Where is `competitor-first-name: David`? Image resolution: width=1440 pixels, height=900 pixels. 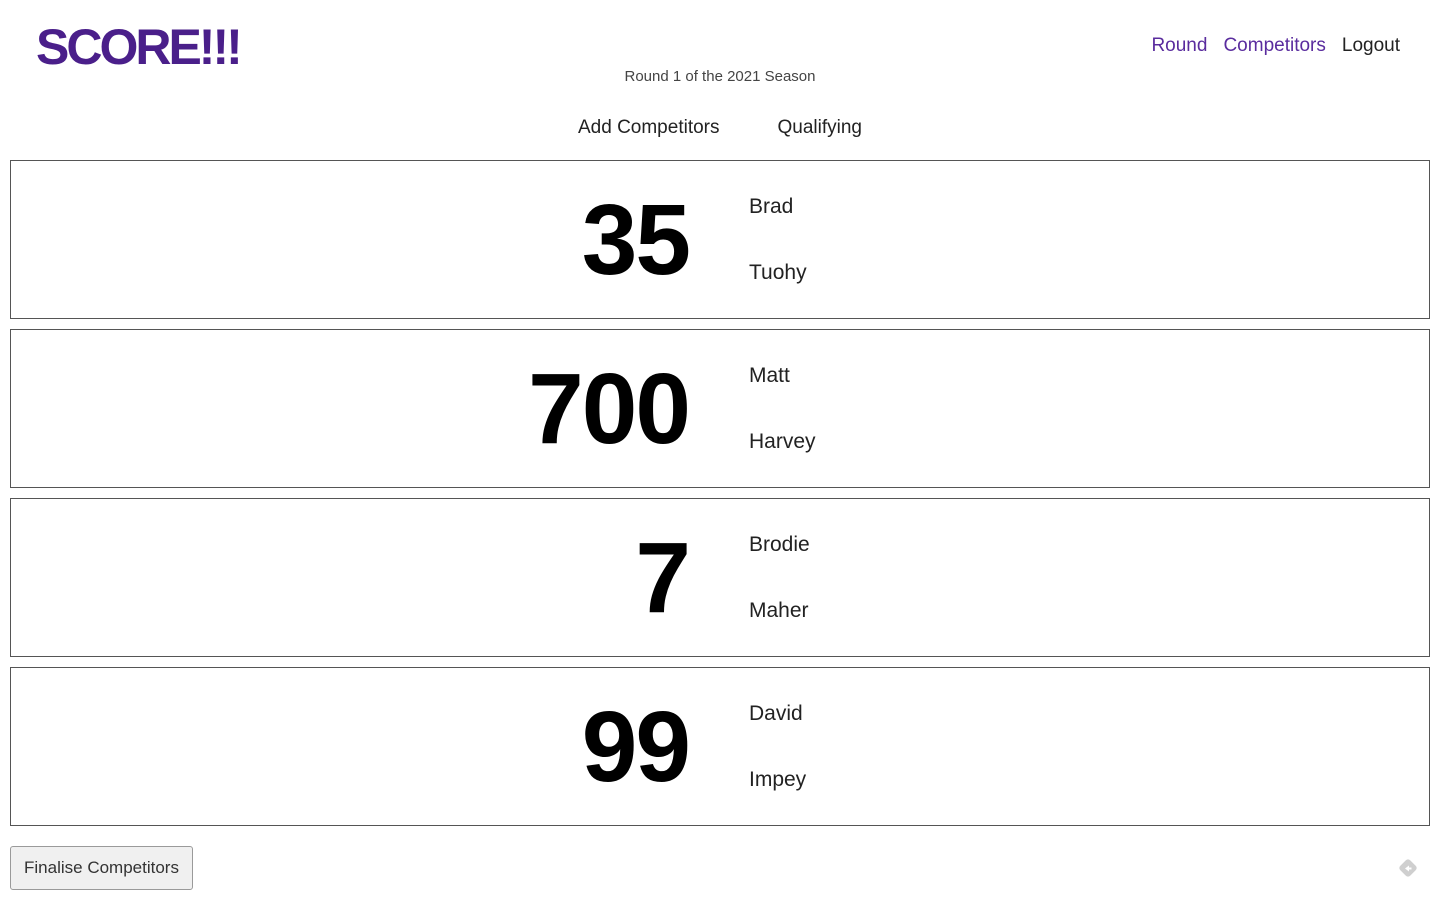 competitor-first-name: David is located at coordinates (776, 713).